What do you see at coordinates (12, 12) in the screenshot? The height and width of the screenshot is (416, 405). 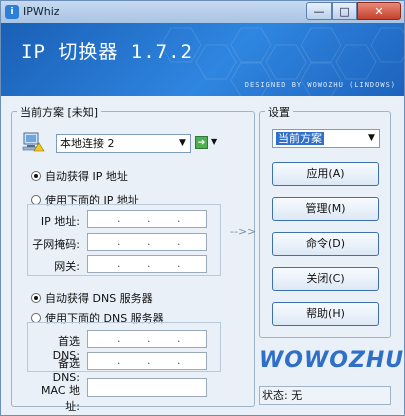 I see `app-icon: i` at bounding box center [12, 12].